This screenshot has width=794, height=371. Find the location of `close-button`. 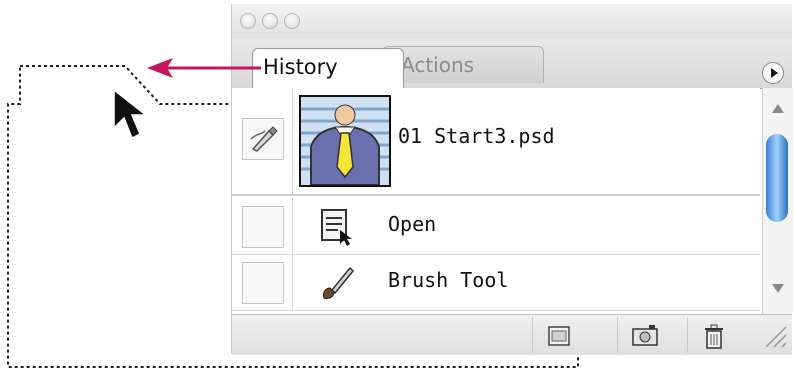

close-button is located at coordinates (248, 21).